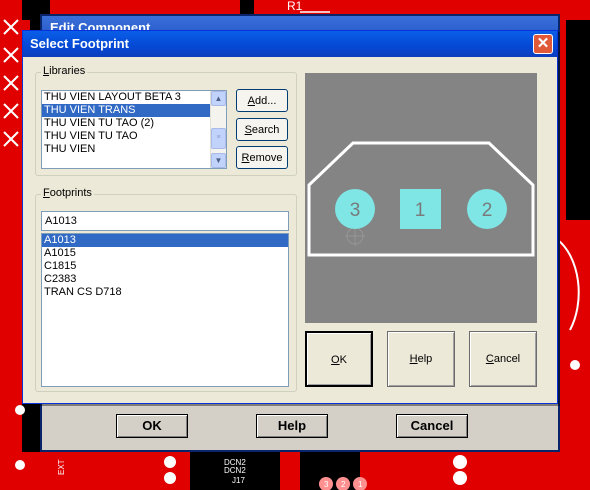 The image size is (590, 490). I want to click on help-button: Help, so click(421, 359).